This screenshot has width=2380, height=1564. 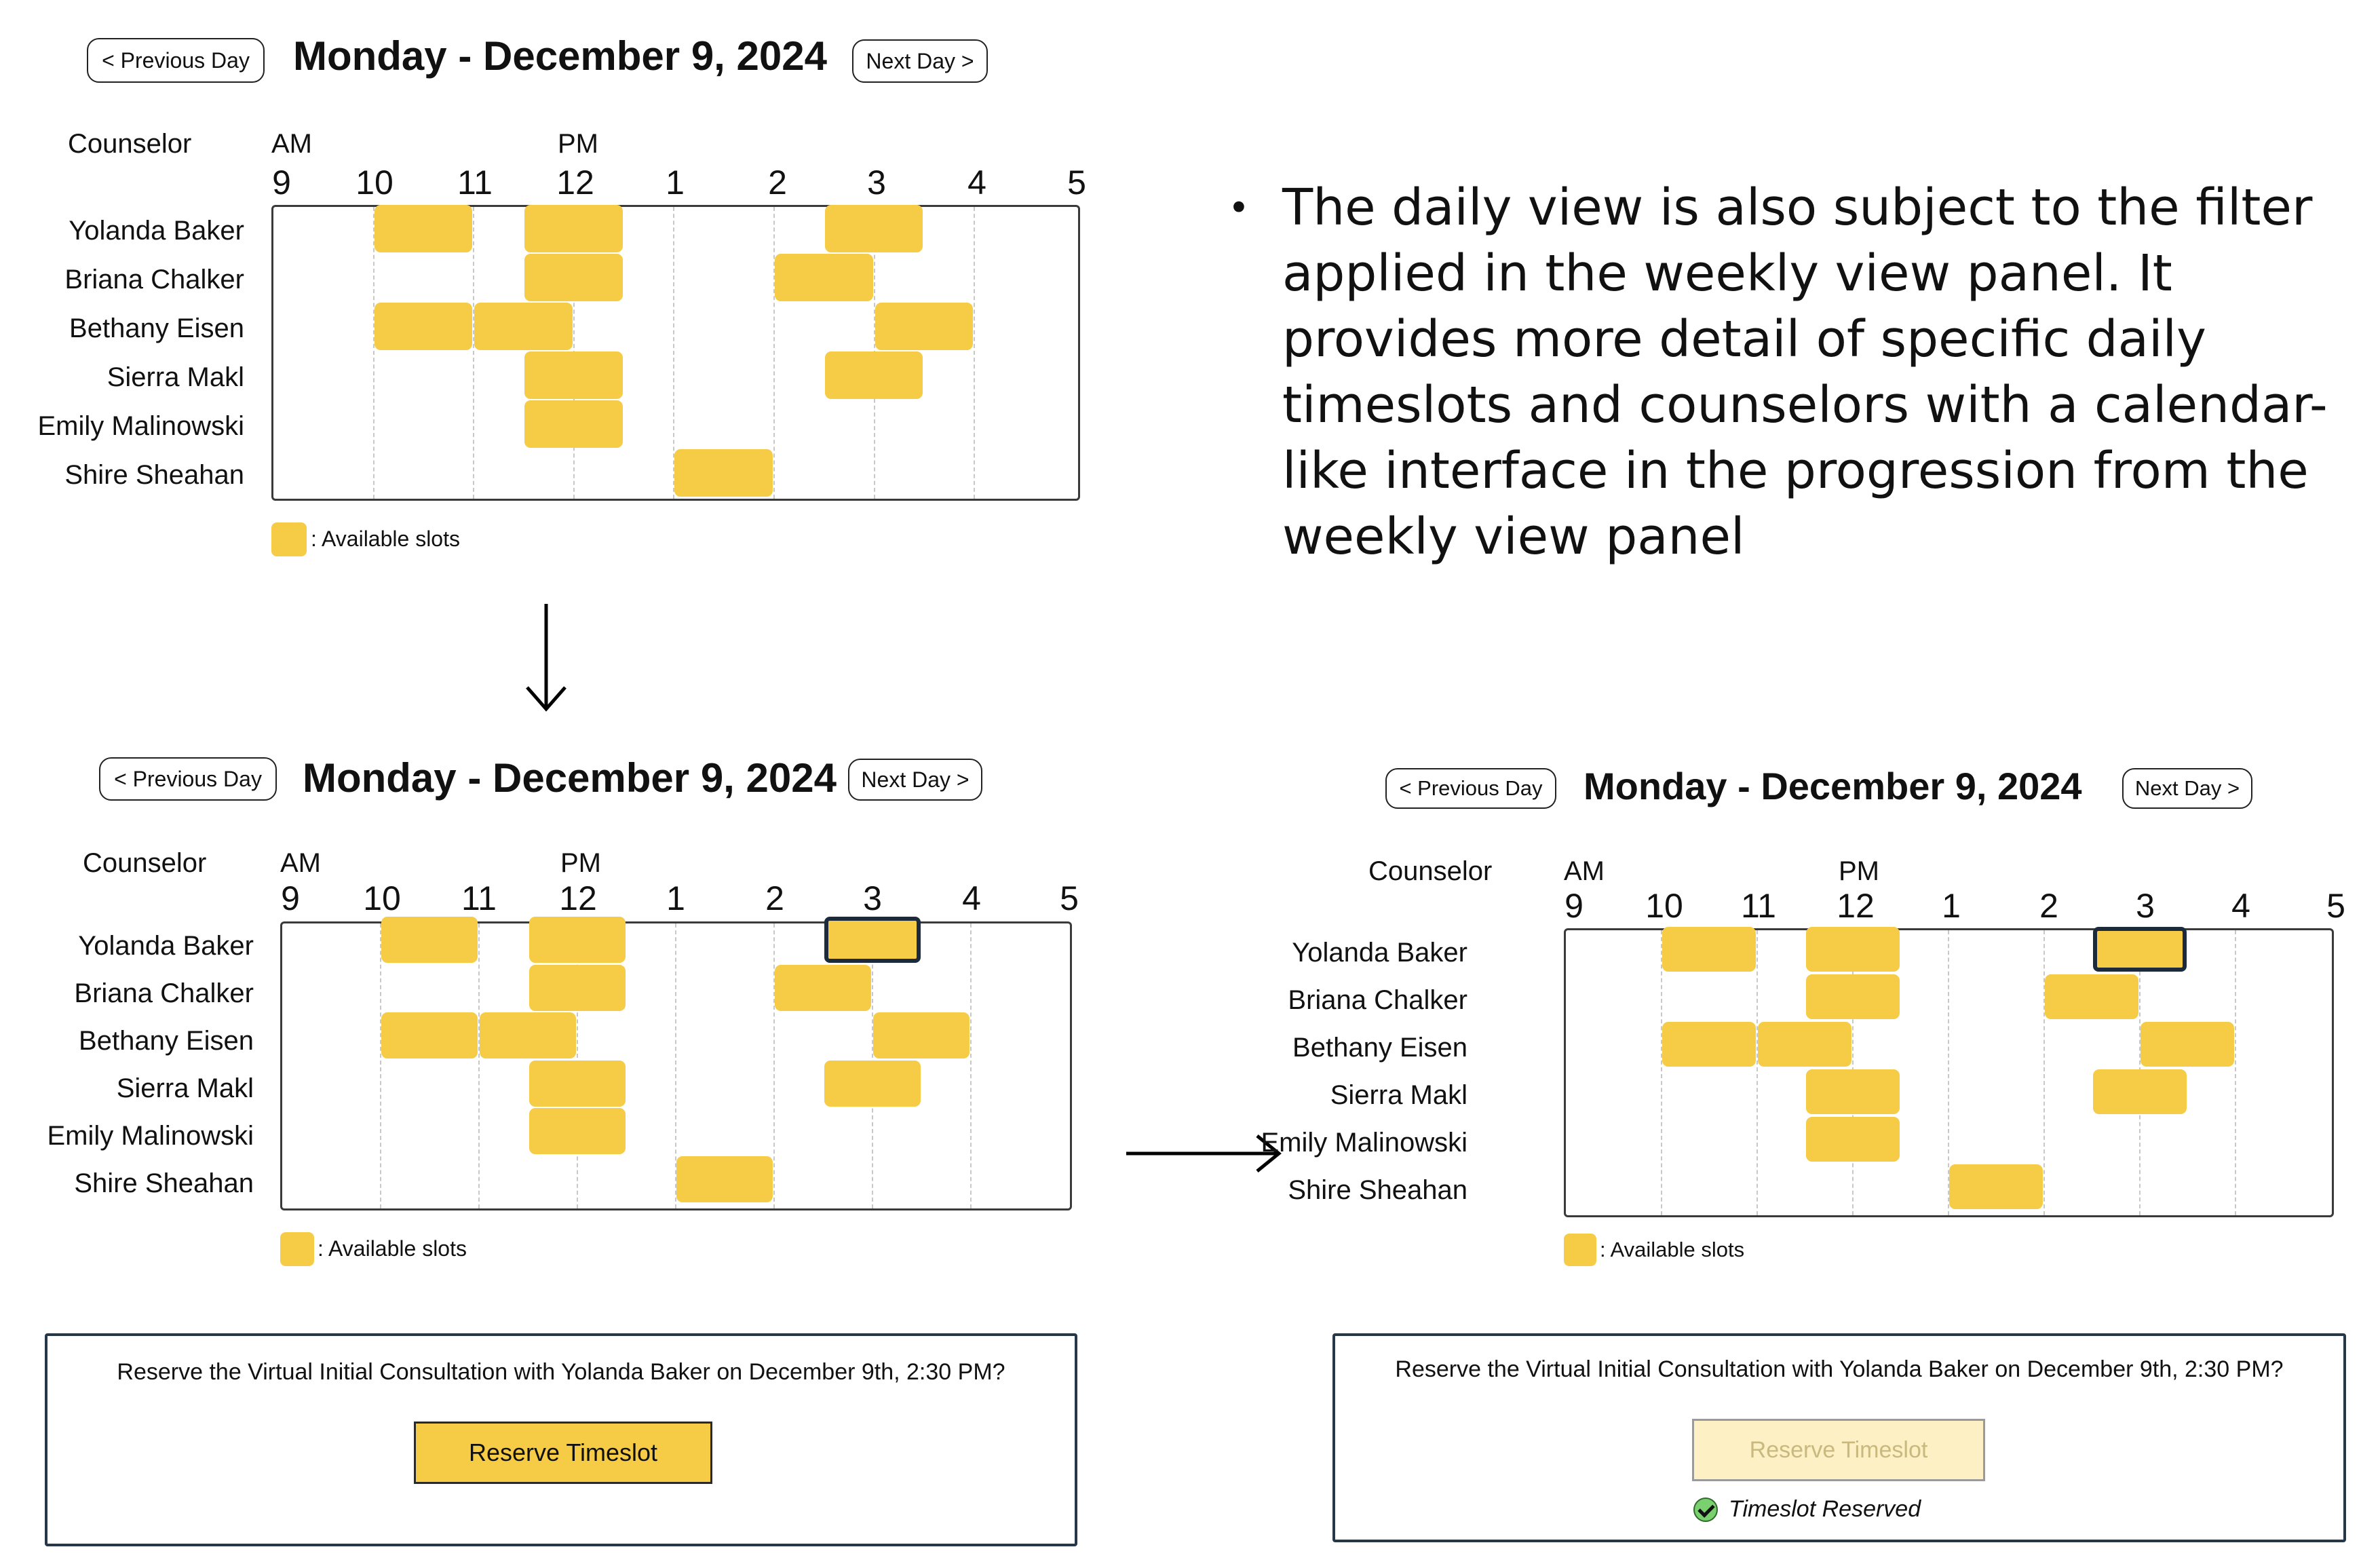 What do you see at coordinates (154, 279) in the screenshot?
I see `counselor-name: Briana Chalker` at bounding box center [154, 279].